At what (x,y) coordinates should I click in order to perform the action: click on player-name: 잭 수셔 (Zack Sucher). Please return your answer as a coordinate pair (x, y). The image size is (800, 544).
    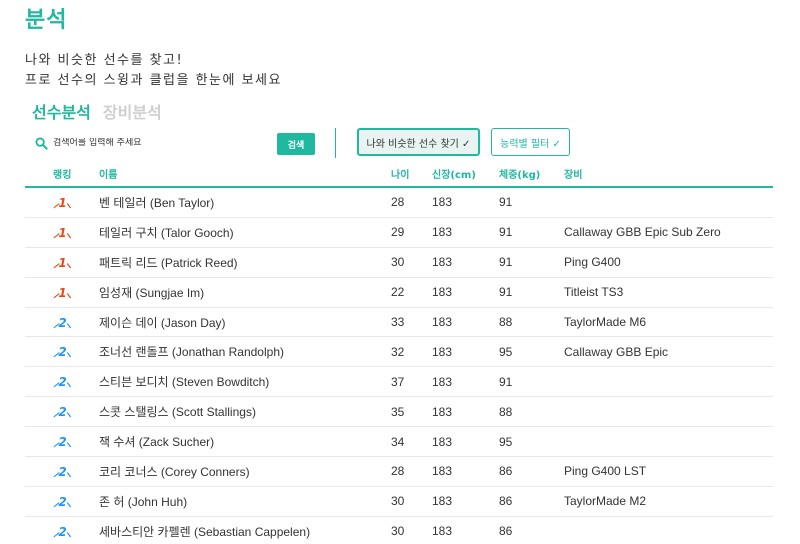
    Looking at the image, I should click on (245, 441).